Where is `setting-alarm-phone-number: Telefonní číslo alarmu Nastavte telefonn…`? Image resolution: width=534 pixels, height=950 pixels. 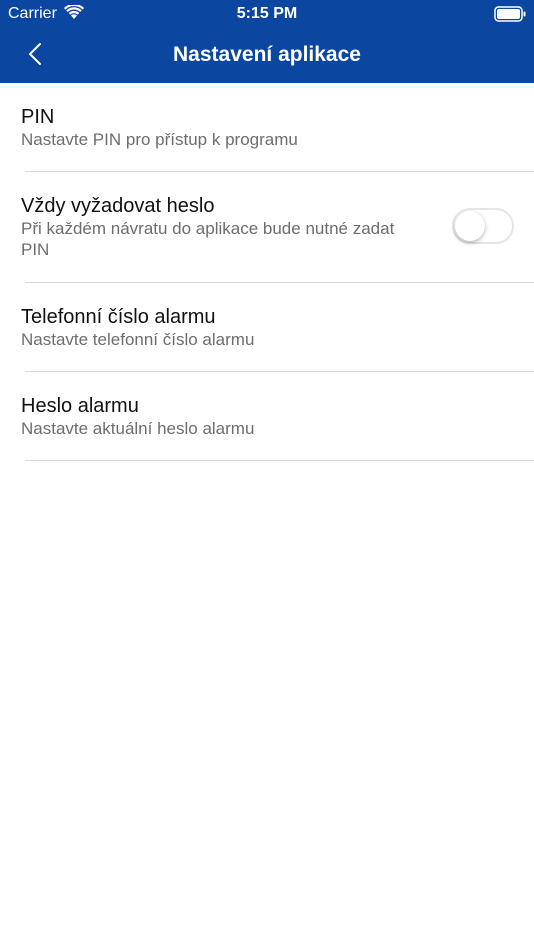
setting-alarm-phone-number: Telefonní číslo alarmu Nastavte telefonn… is located at coordinates (277, 327).